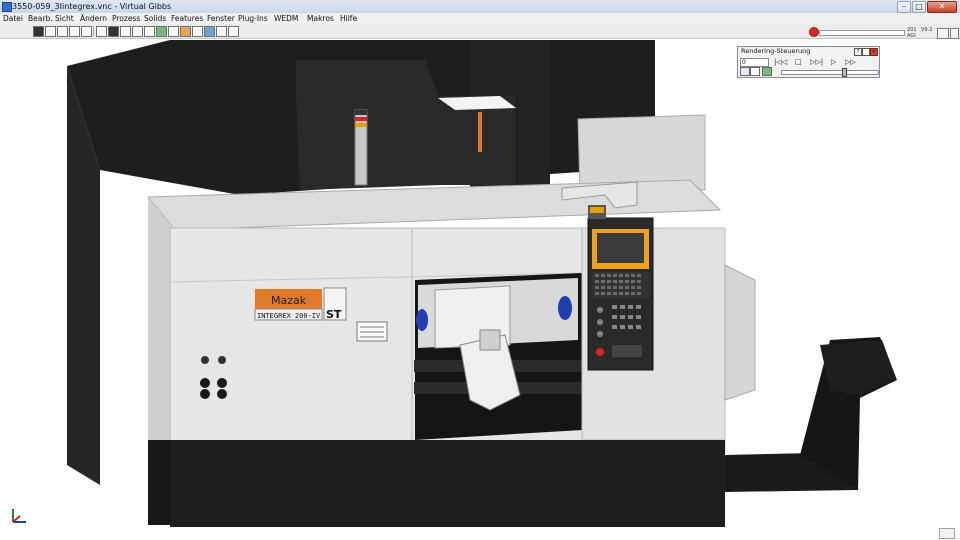 The image size is (960, 540). I want to click on menu-fenster: Fenster, so click(221, 18).